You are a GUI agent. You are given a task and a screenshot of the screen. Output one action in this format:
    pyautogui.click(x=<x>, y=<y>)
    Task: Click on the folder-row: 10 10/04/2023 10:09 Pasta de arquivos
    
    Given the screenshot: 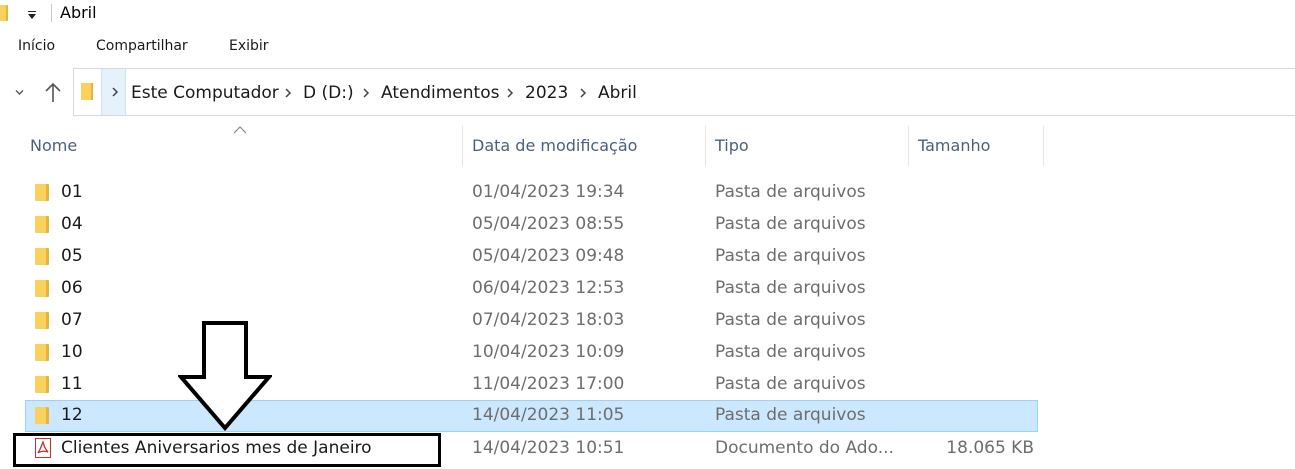 What is the action you would take?
    pyautogui.click(x=531, y=353)
    